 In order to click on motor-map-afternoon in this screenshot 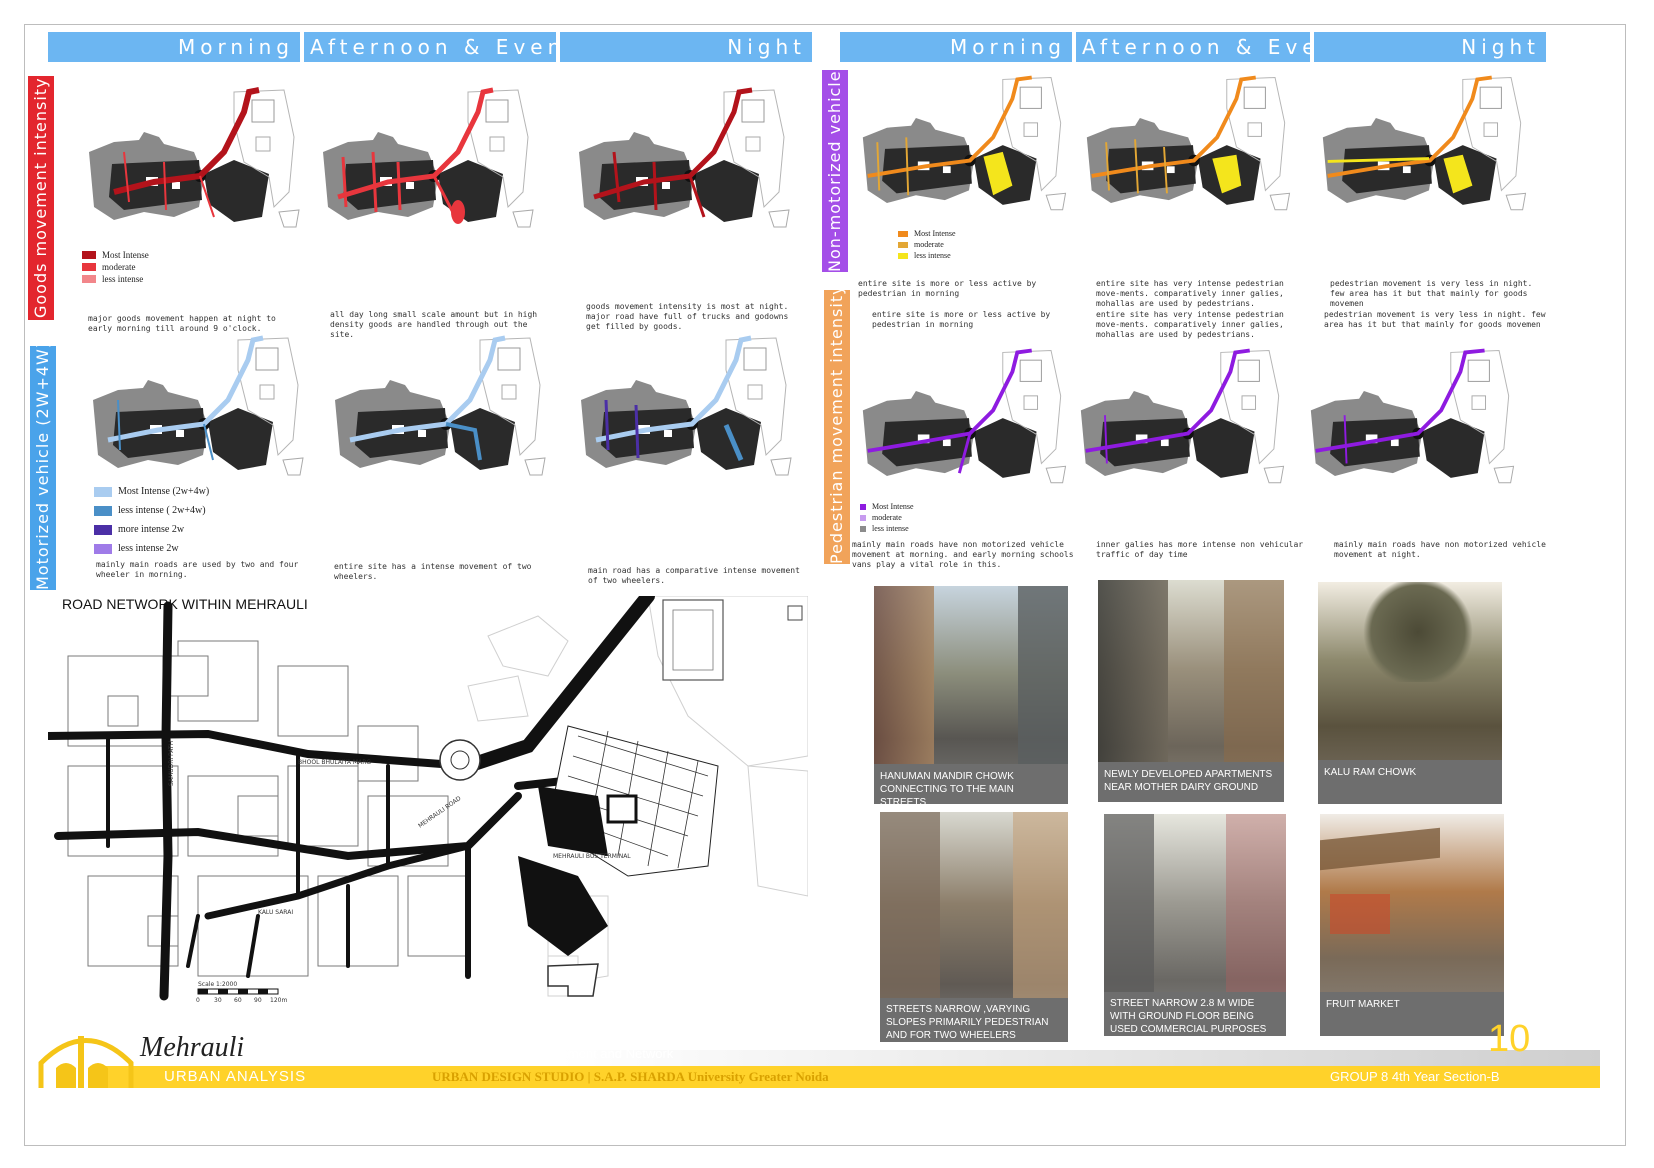, I will do `click(440, 405)`.